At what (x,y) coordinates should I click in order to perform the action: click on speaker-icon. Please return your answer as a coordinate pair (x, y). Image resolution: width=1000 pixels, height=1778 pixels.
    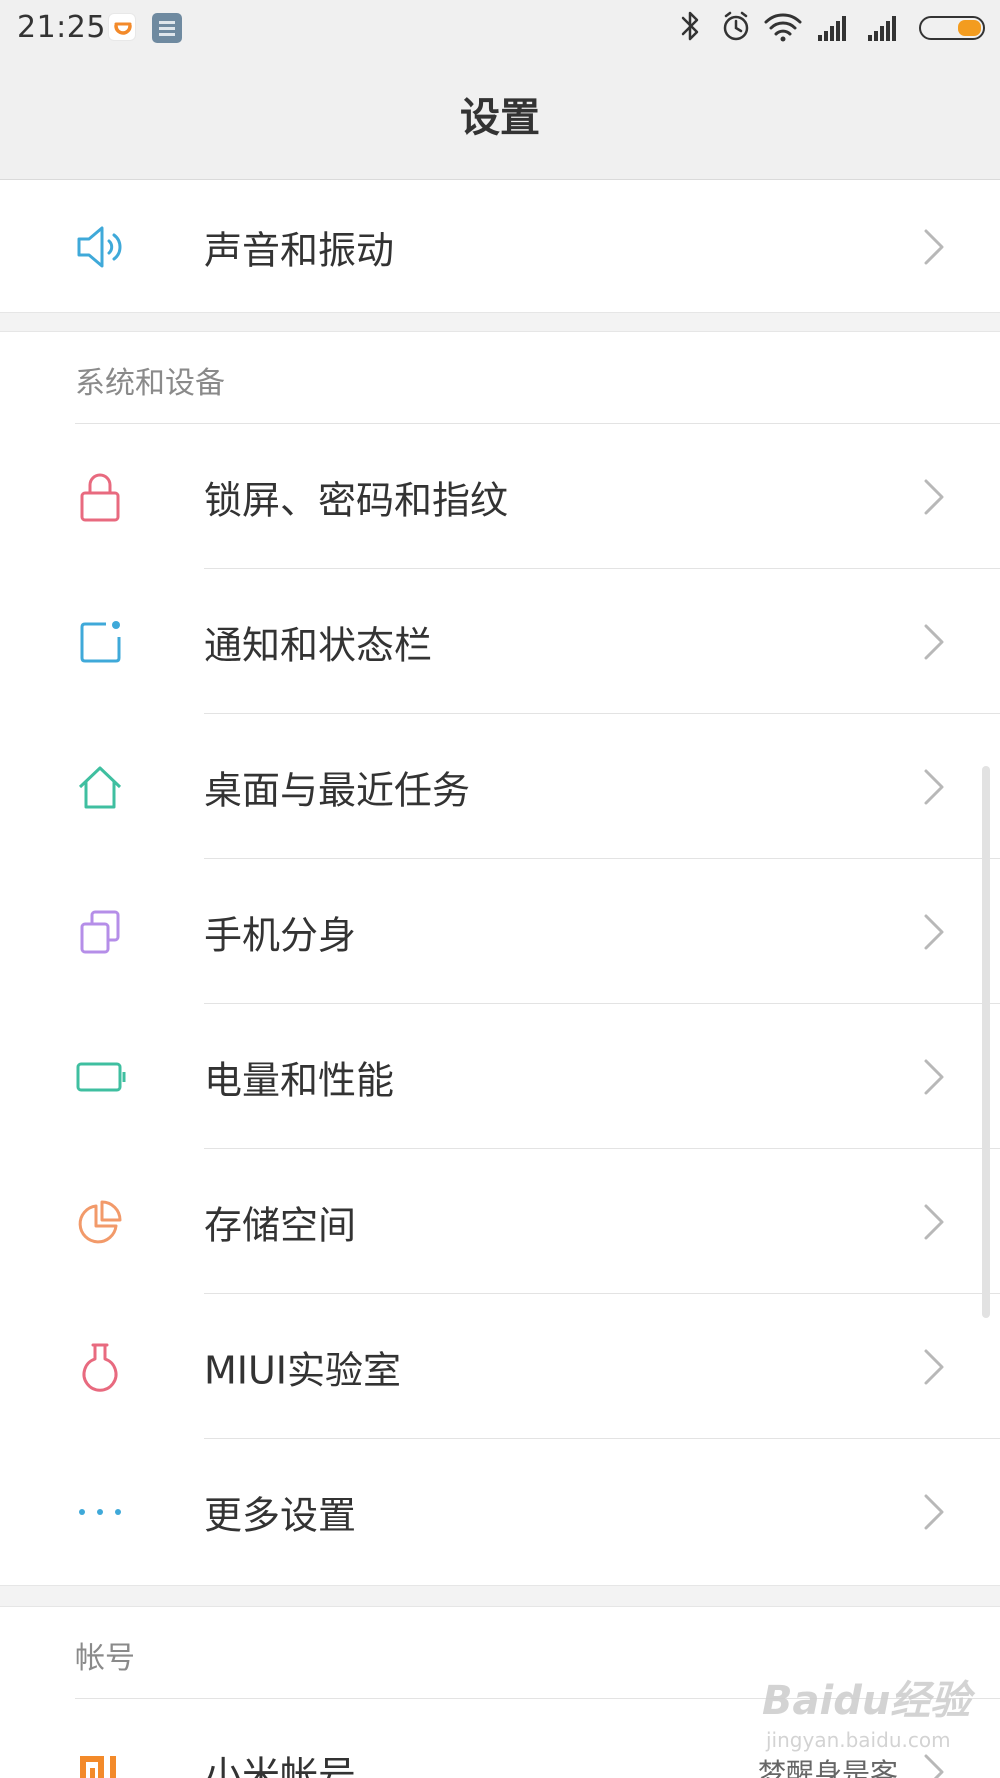
    Looking at the image, I should click on (100, 247).